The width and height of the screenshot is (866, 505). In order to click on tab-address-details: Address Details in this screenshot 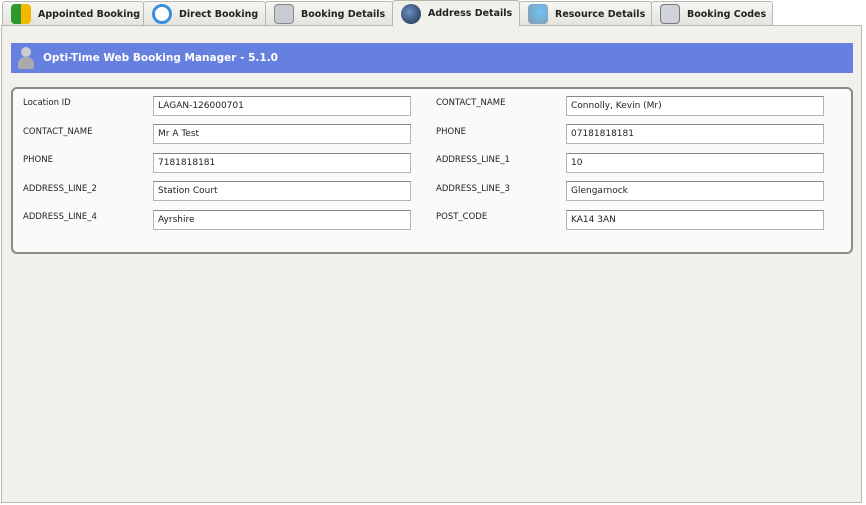, I will do `click(456, 13)`.